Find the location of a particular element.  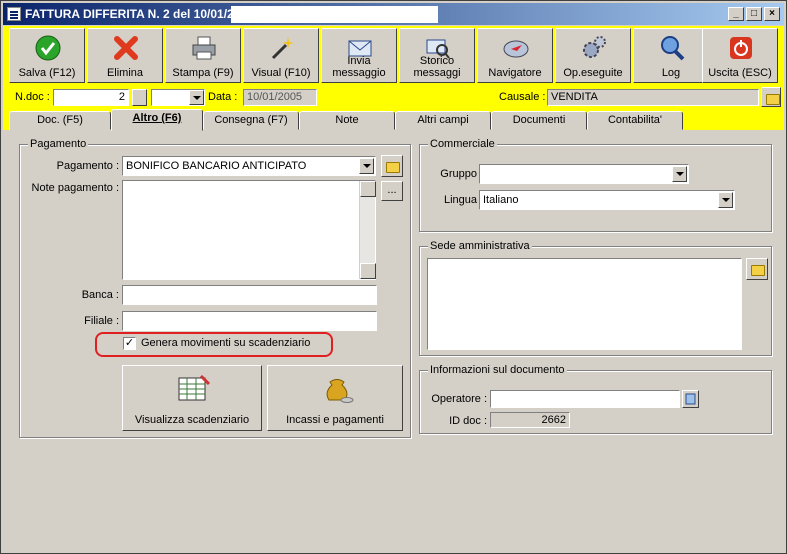

pagamento-folder-icon is located at coordinates (392, 166).